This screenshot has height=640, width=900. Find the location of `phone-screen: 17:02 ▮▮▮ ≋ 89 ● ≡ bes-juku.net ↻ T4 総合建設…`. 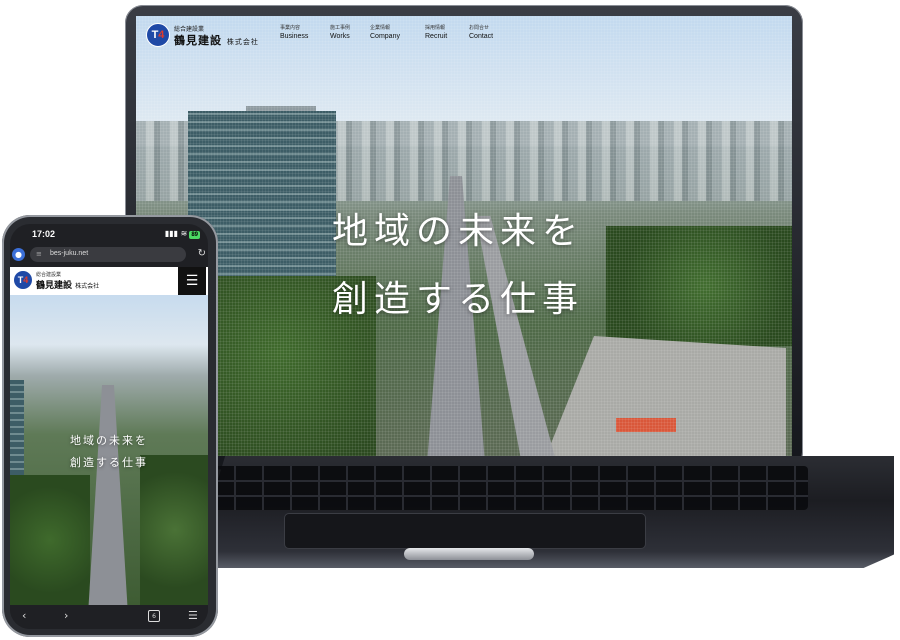

phone-screen: 17:02 ▮▮▮ ≋ 89 ● ≡ bes-juku.net ↻ T4 総合建設… is located at coordinates (109, 426).